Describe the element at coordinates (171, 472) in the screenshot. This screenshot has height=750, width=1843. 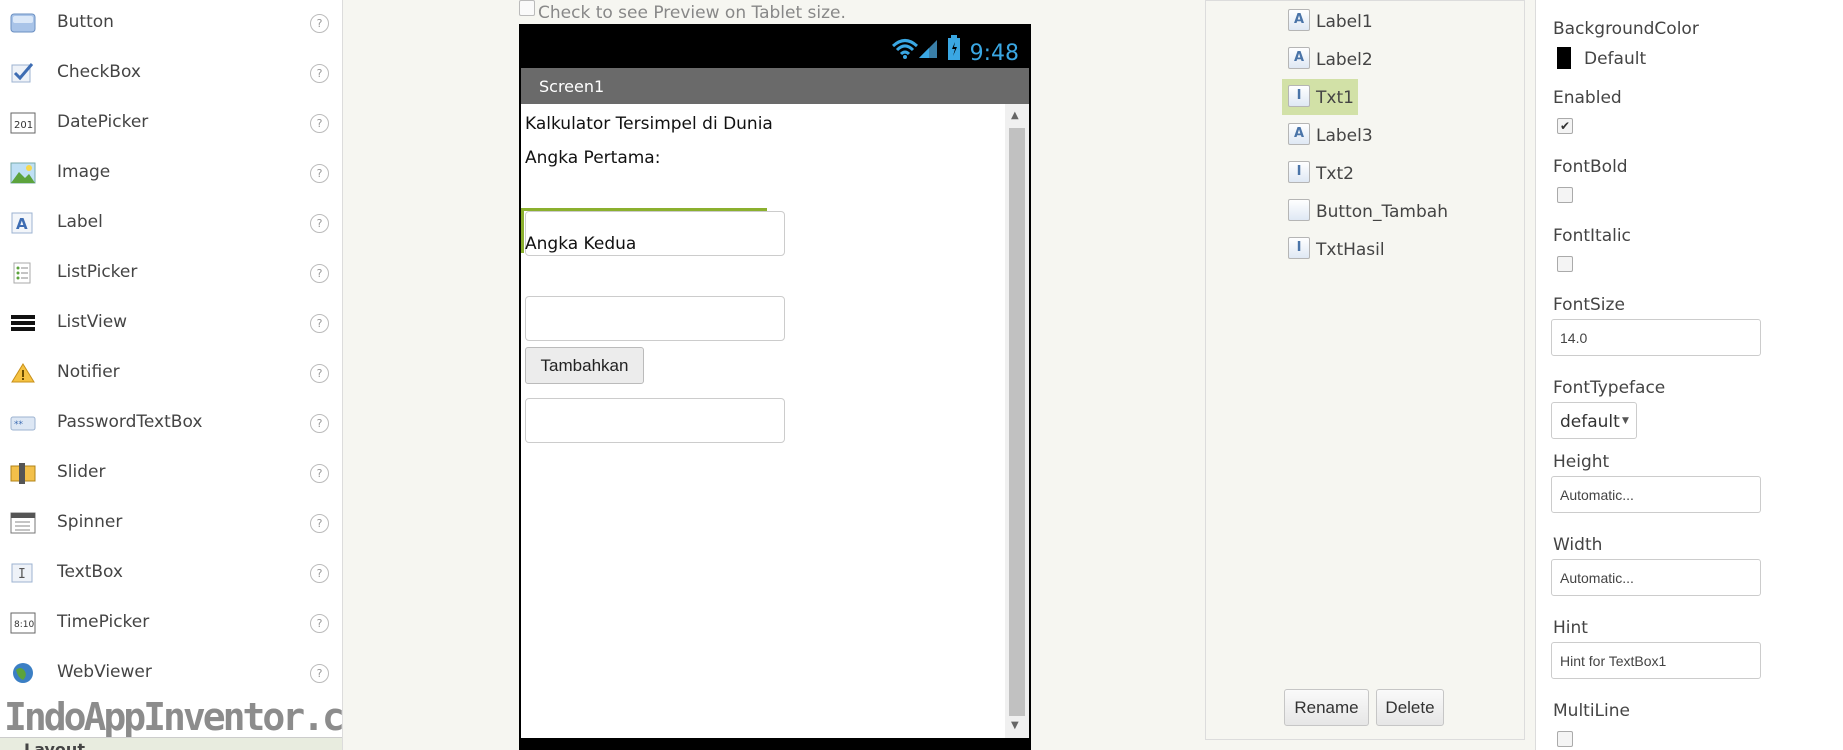
I see `palette-item-slider: Slider ?` at that location.